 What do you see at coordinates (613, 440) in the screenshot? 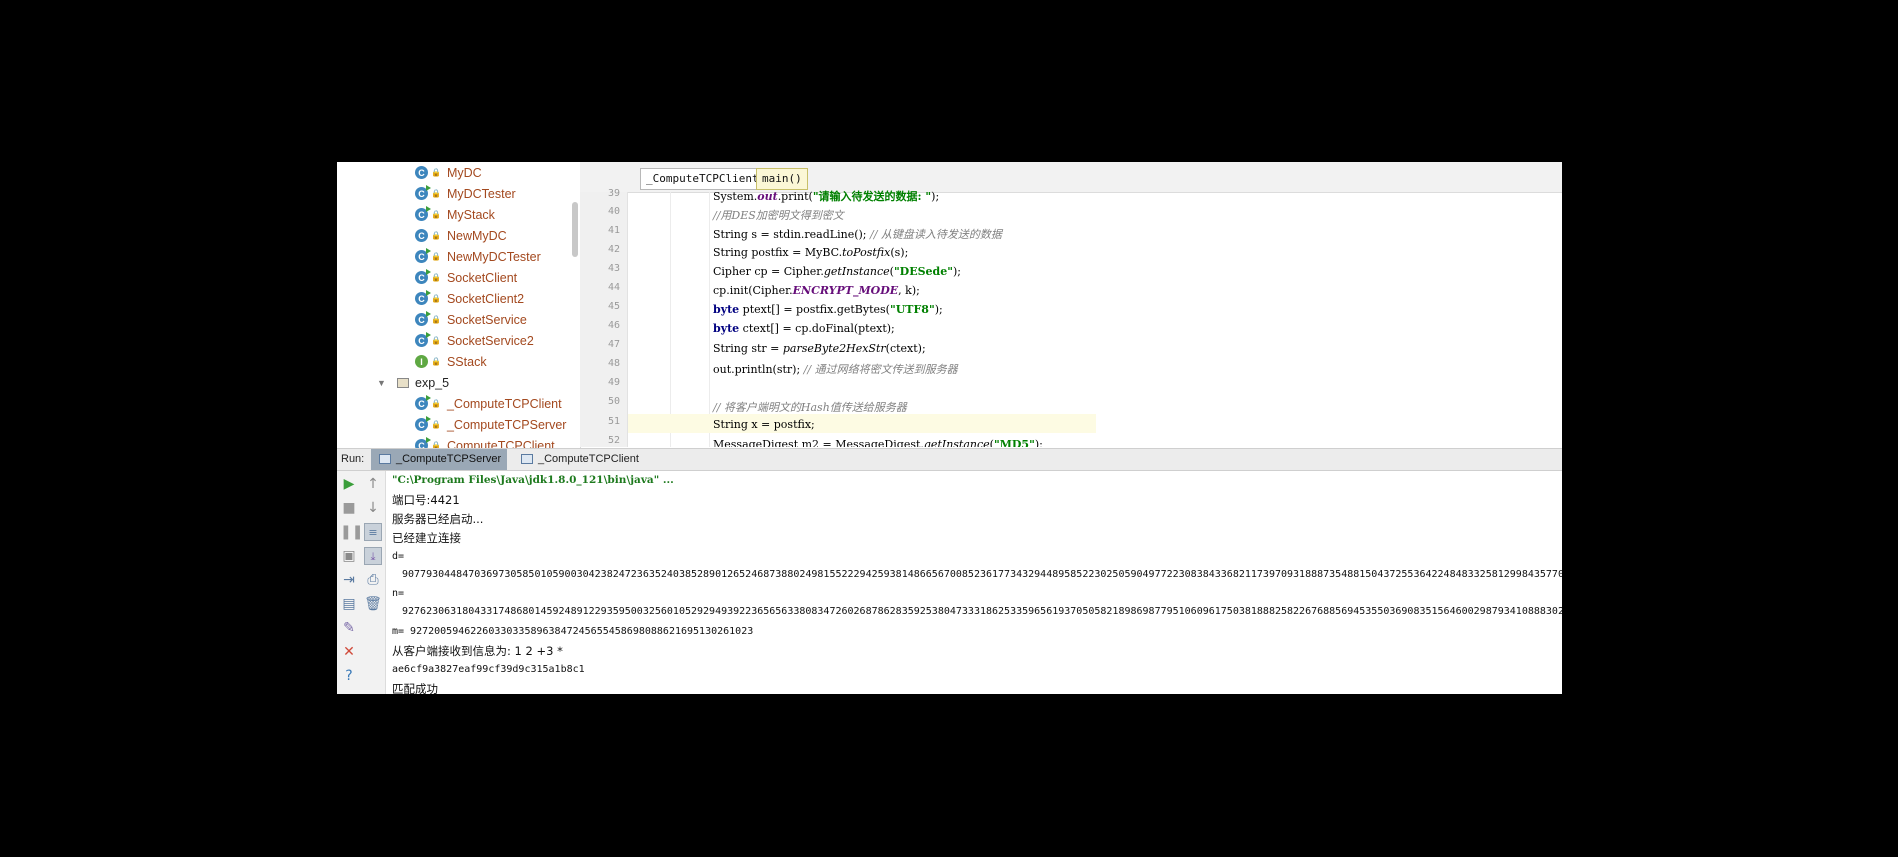
I see `line-number: 52` at bounding box center [613, 440].